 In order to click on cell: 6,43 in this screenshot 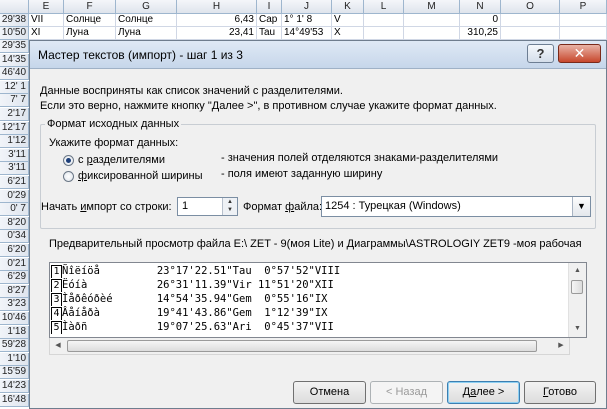, I will do `click(217, 20)`.